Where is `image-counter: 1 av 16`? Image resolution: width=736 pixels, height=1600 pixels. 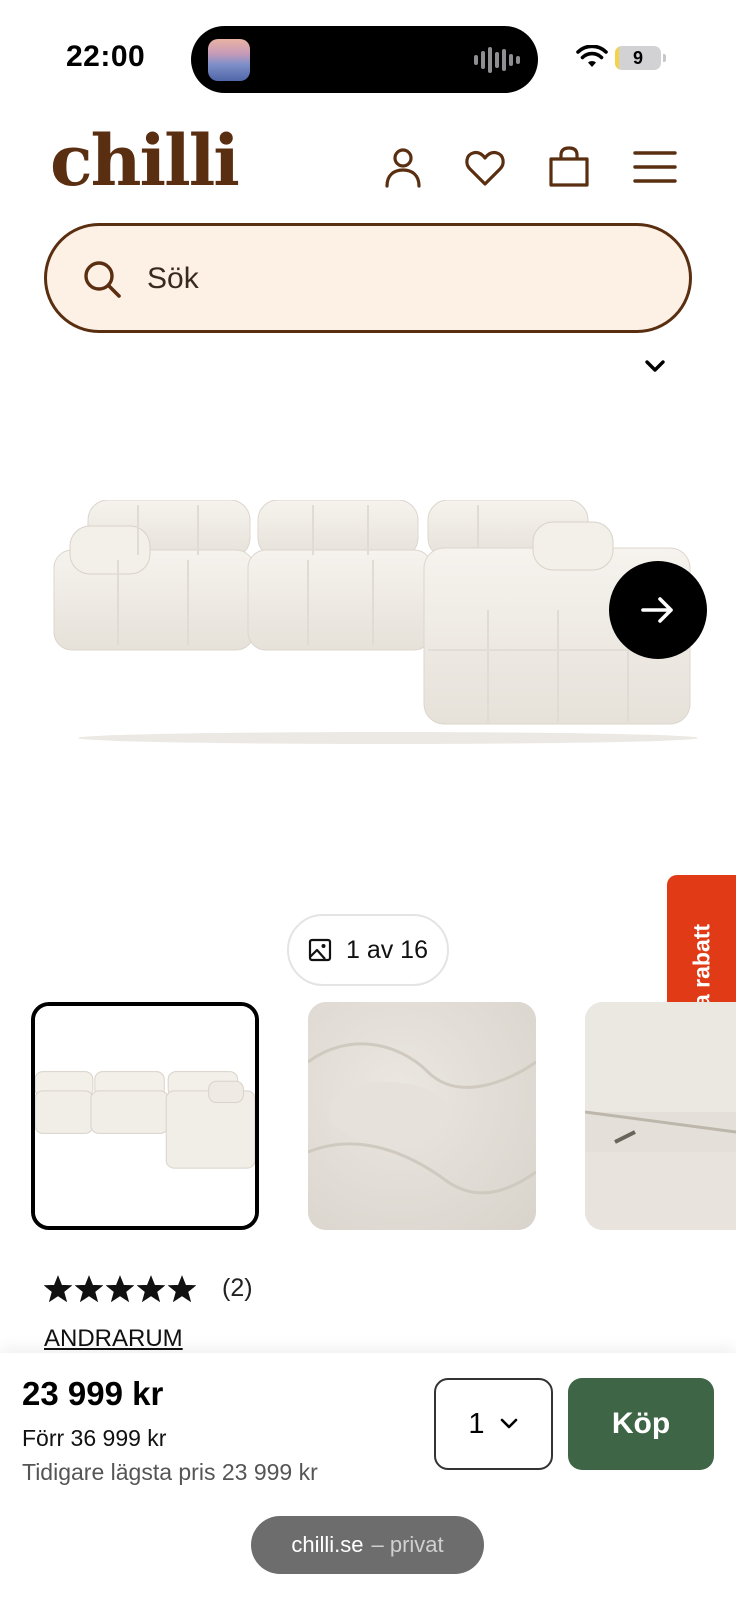 image-counter: 1 av 16 is located at coordinates (368, 950).